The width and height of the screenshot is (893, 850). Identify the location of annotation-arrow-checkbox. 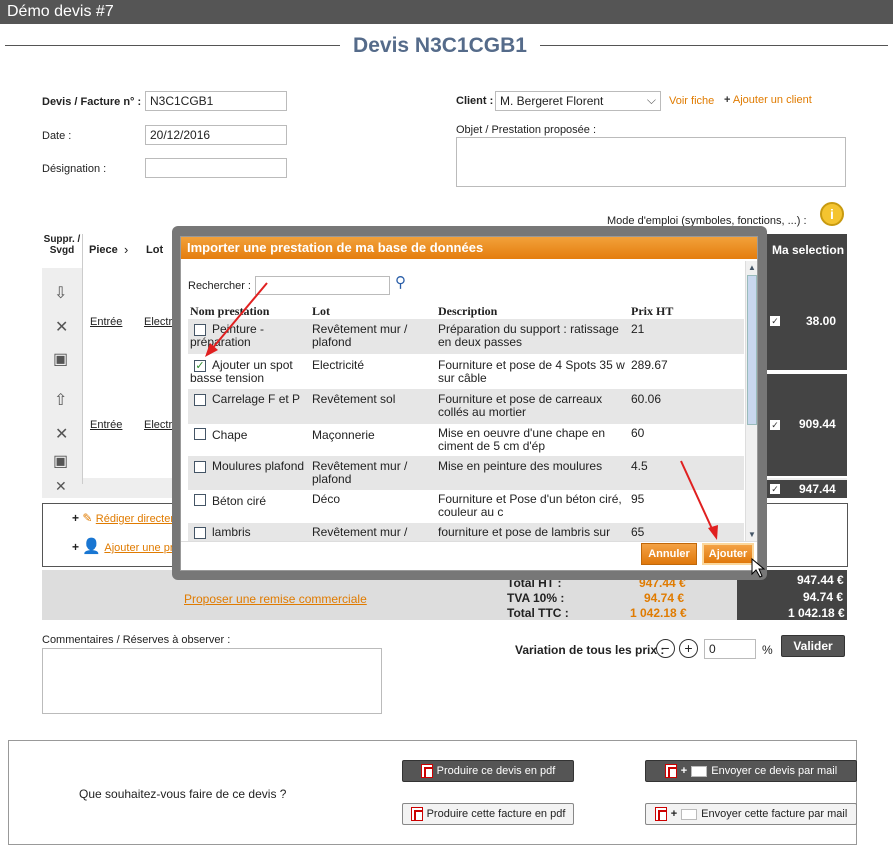
(239, 316).